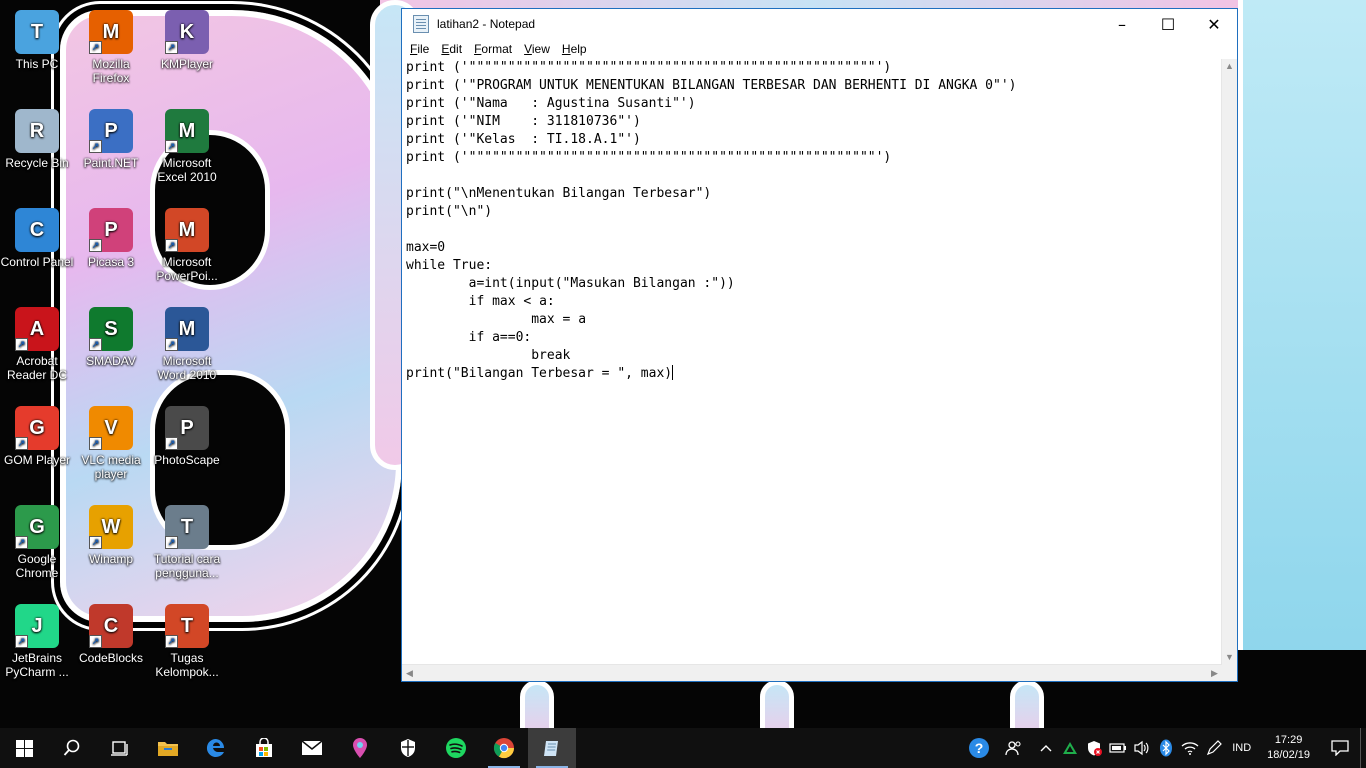  I want to click on spotify-button, so click(456, 748).